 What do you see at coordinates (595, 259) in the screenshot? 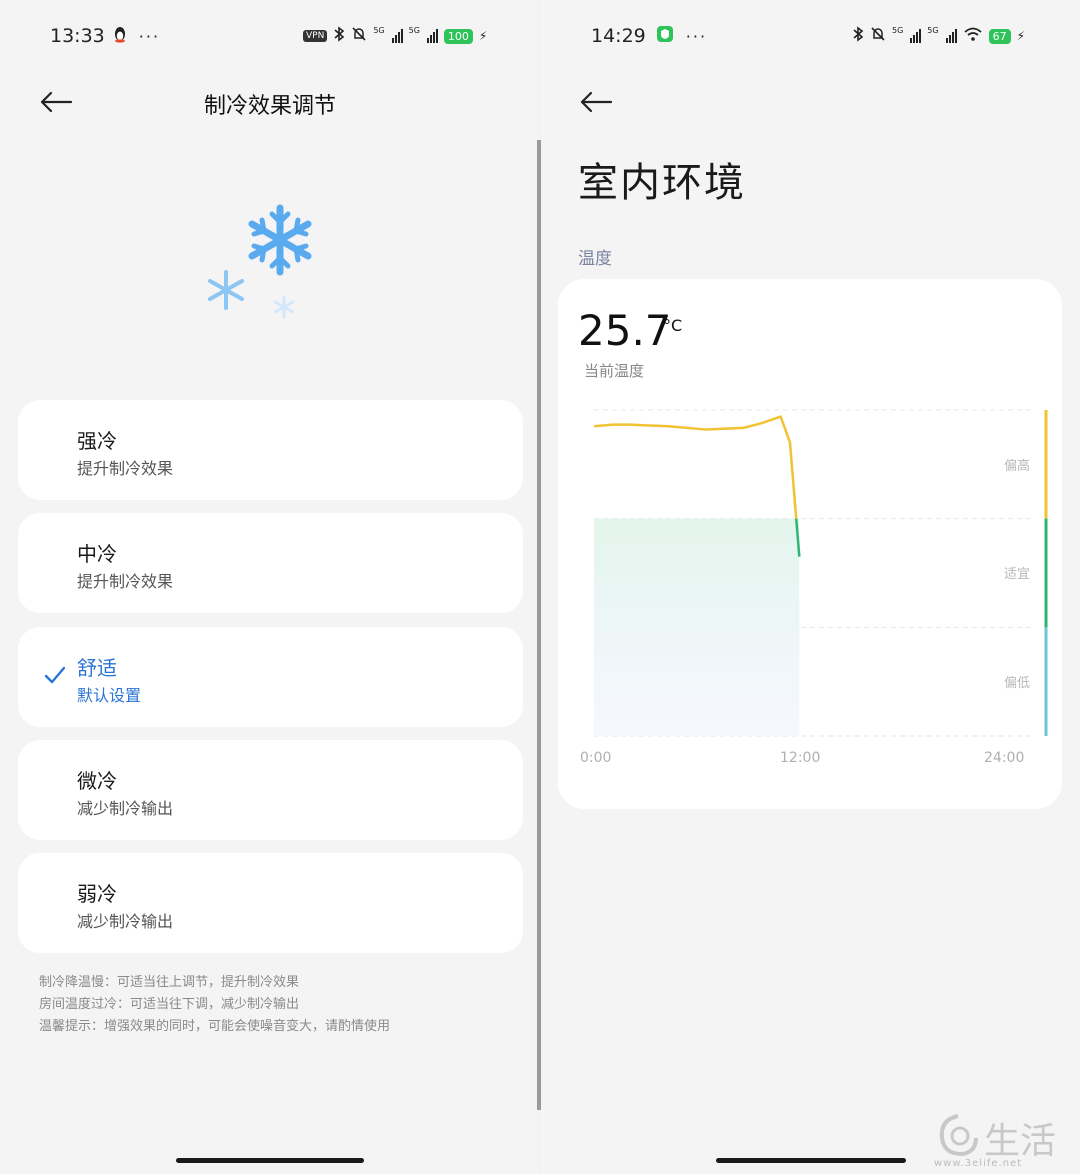
I see `section-label-temperature: 温度` at bounding box center [595, 259].